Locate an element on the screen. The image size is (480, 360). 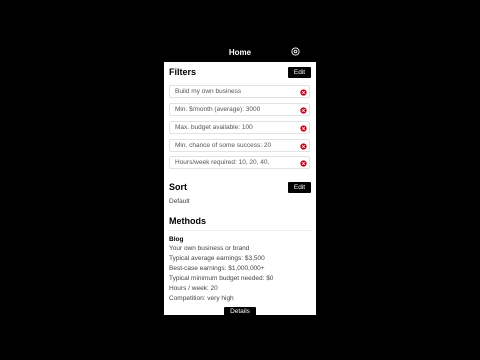
filter-chip: Hours/week required: 10, 20, 40, is located at coordinates (239, 162).